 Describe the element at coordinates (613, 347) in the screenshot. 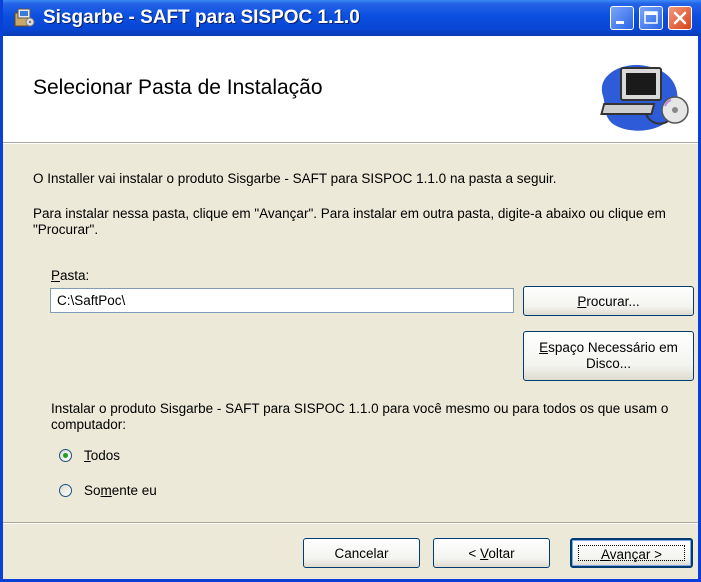

I see `disk-space-label: spaço Necessário em` at that location.